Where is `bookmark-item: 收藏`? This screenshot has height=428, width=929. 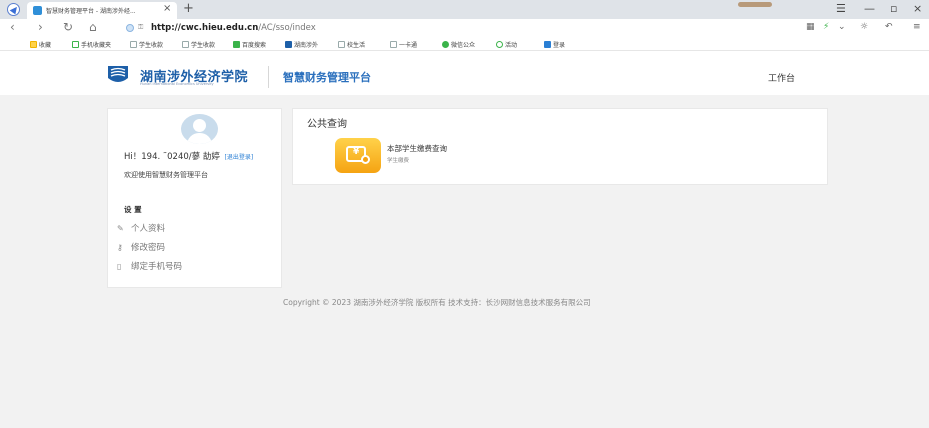
bookmark-item: 收藏 is located at coordinates (40, 44).